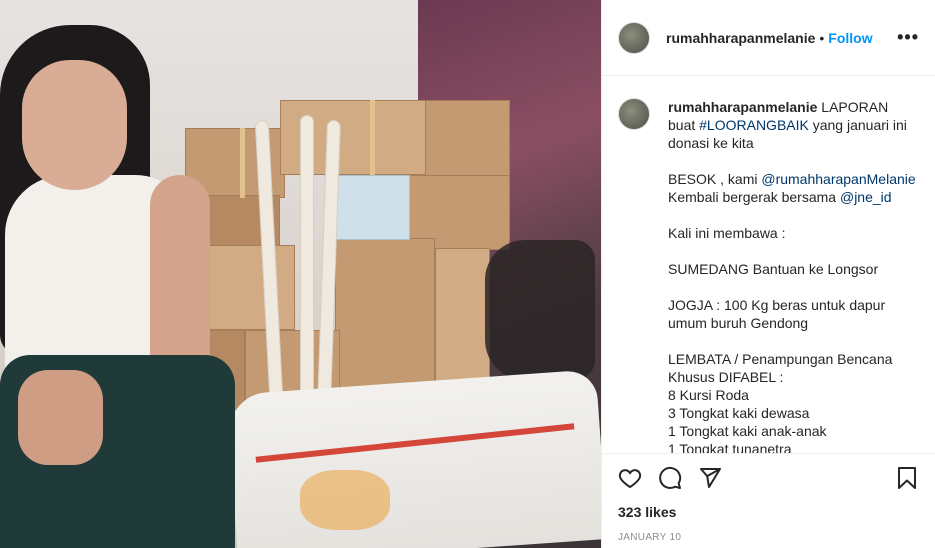 The height and width of the screenshot is (548, 935). Describe the element at coordinates (908, 37) in the screenshot. I see `more-options-icon: •••` at that location.